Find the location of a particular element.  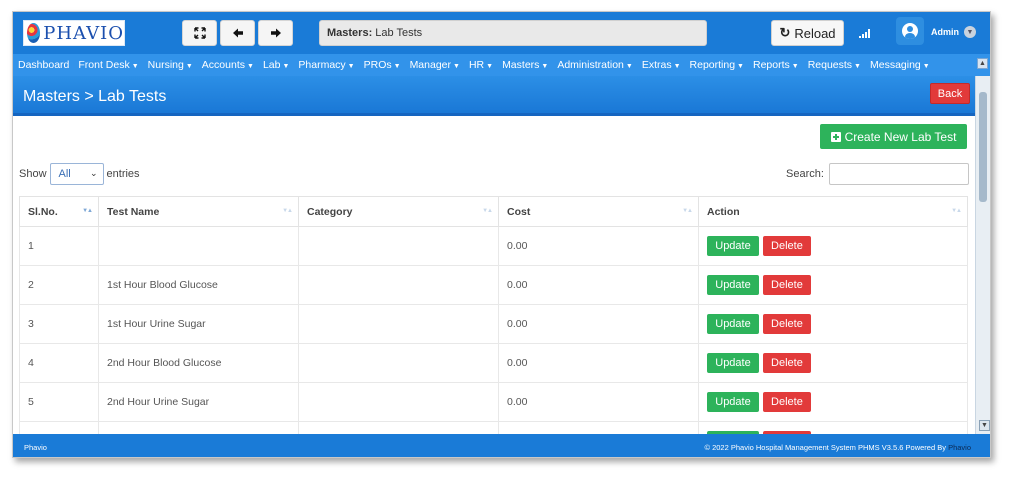

nav-item-reporting: Reporting ▼ is located at coordinates (717, 65).